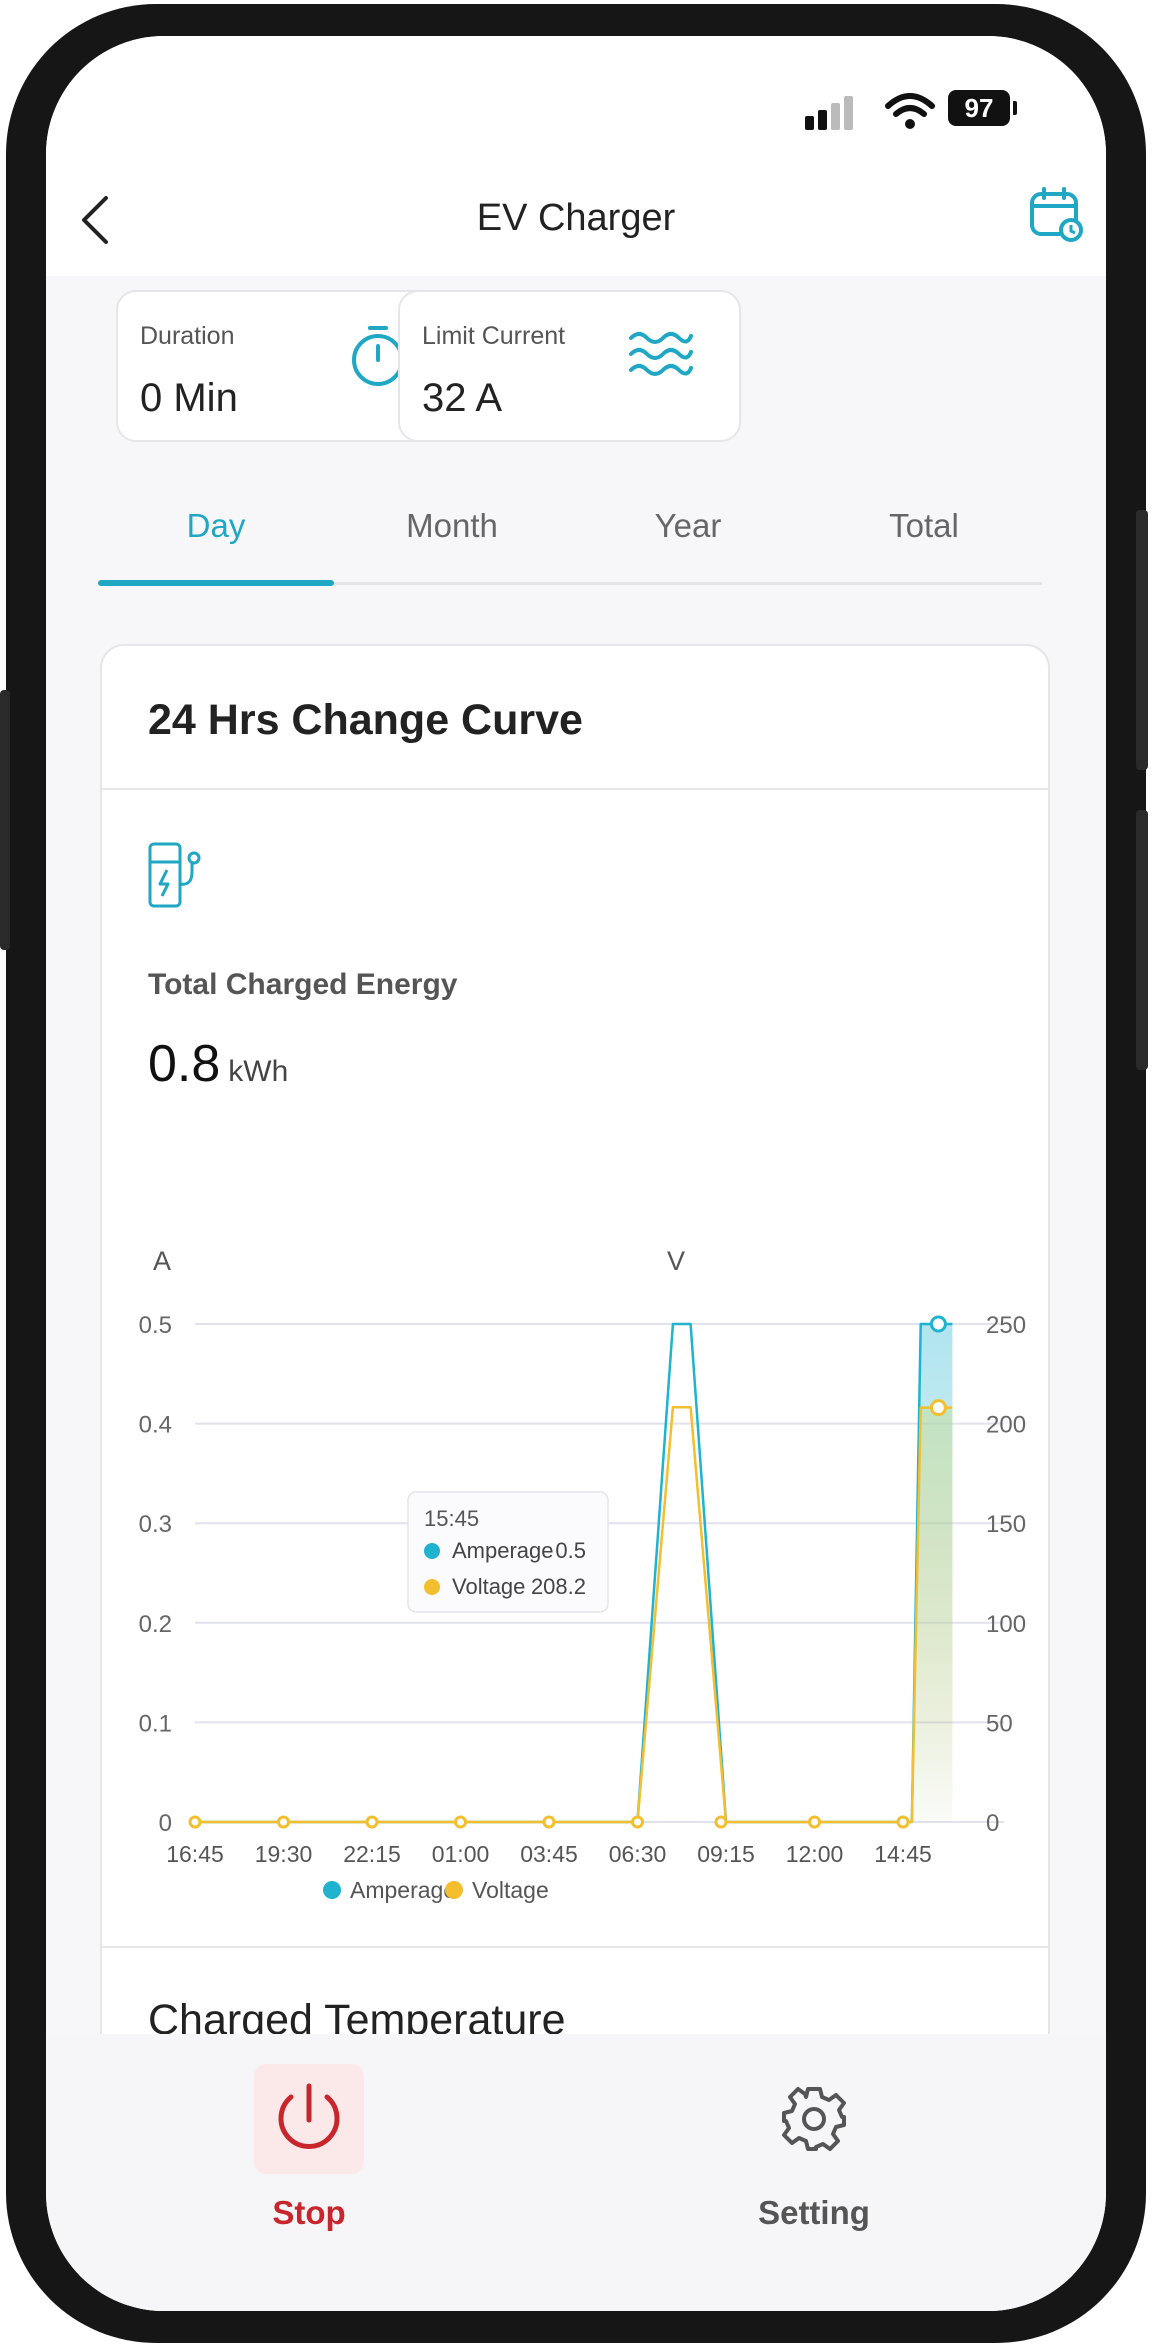 The height and width of the screenshot is (2347, 1154). Describe the element at coordinates (1006, 1574) in the screenshot. I see `y-right-ticks: 250 200 150 100 50 0` at that location.